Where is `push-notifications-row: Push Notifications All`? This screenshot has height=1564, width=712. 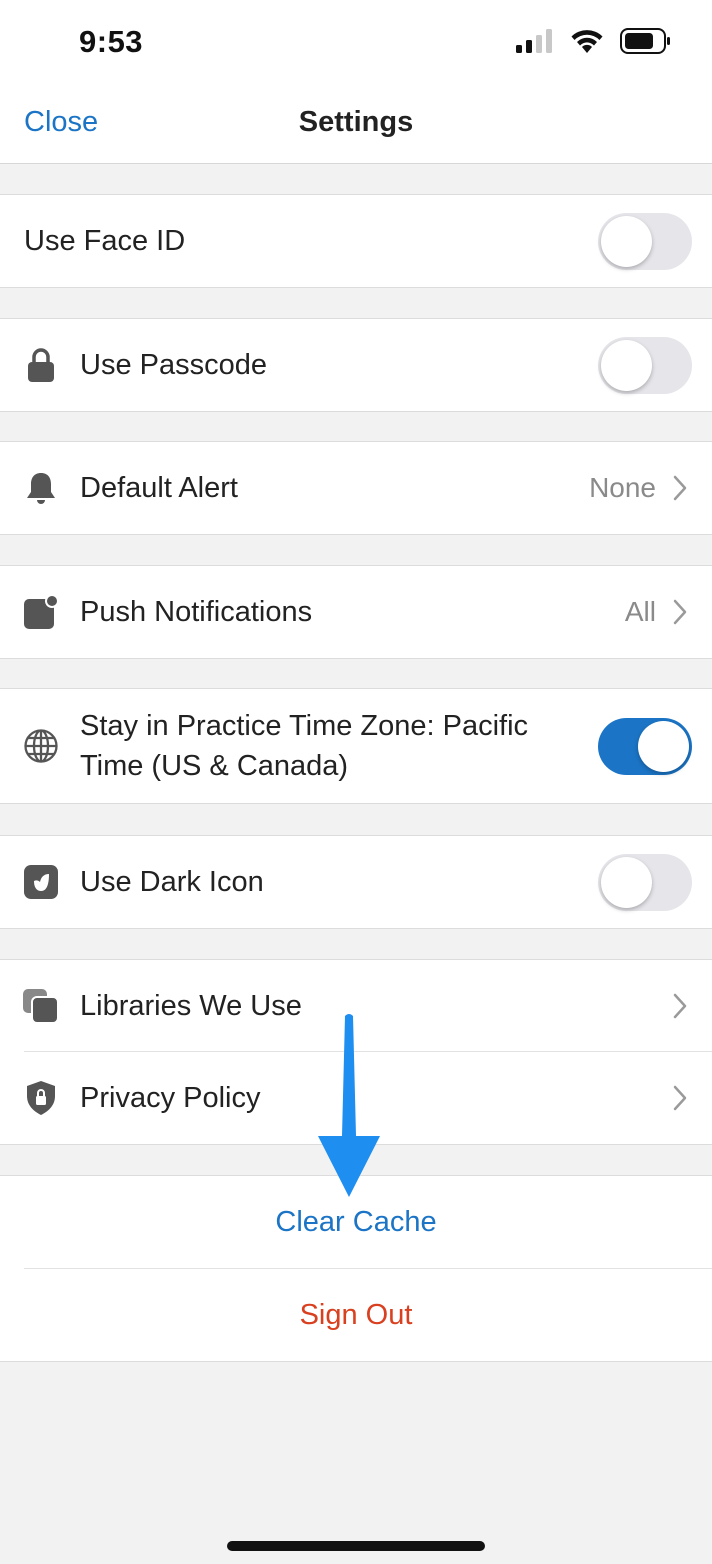 push-notifications-row: Push Notifications All is located at coordinates (356, 612).